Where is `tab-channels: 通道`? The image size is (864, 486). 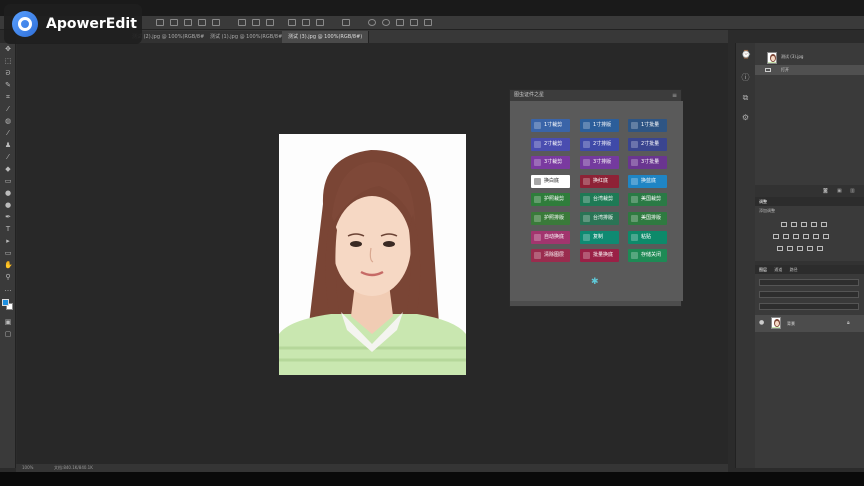
tab-channels: 通道 is located at coordinates (778, 269).